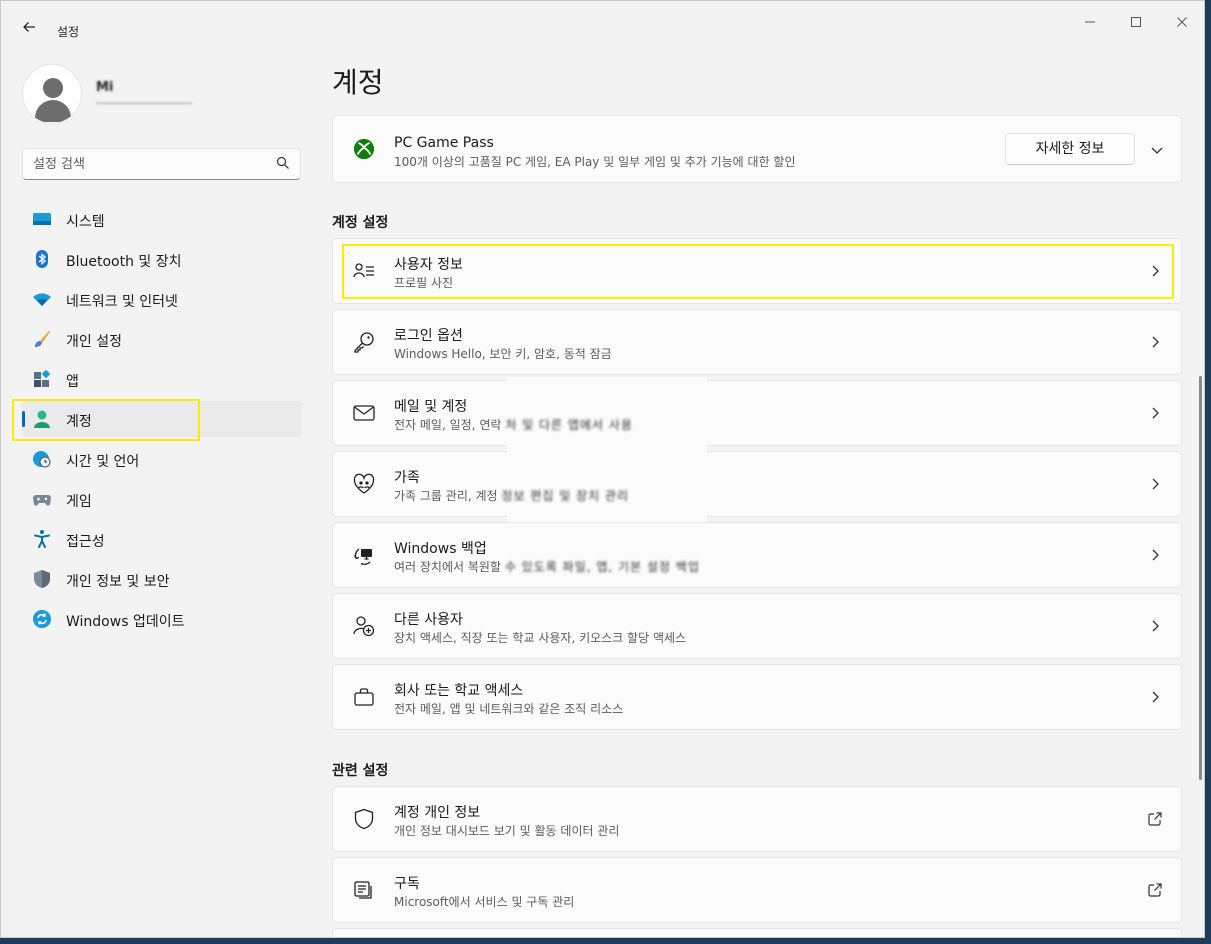 The height and width of the screenshot is (944, 1211). What do you see at coordinates (757, 271) in the screenshot?
I see `settings-row-user-info: 사용자 정보 프로필 사진` at bounding box center [757, 271].